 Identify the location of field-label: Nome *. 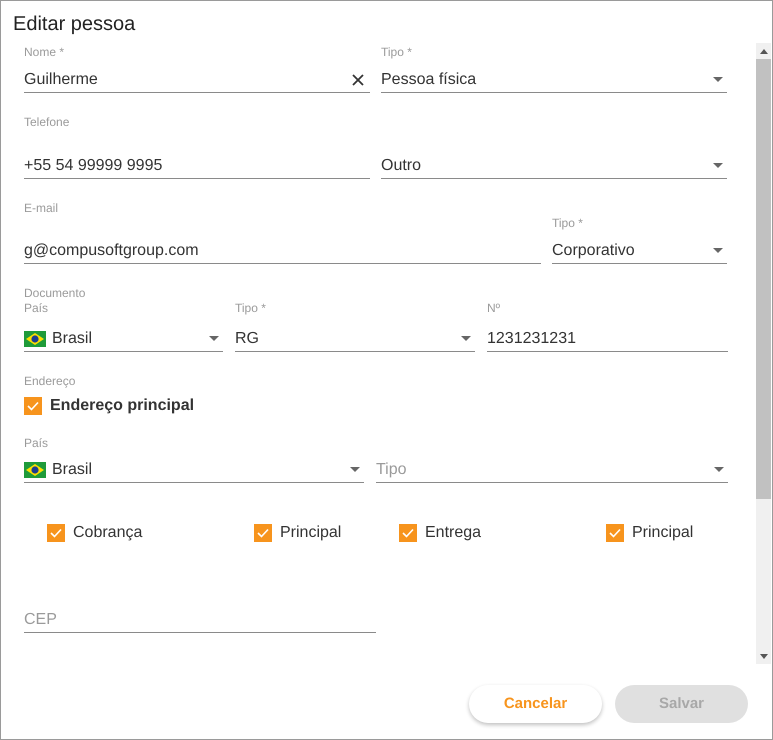
(45, 52).